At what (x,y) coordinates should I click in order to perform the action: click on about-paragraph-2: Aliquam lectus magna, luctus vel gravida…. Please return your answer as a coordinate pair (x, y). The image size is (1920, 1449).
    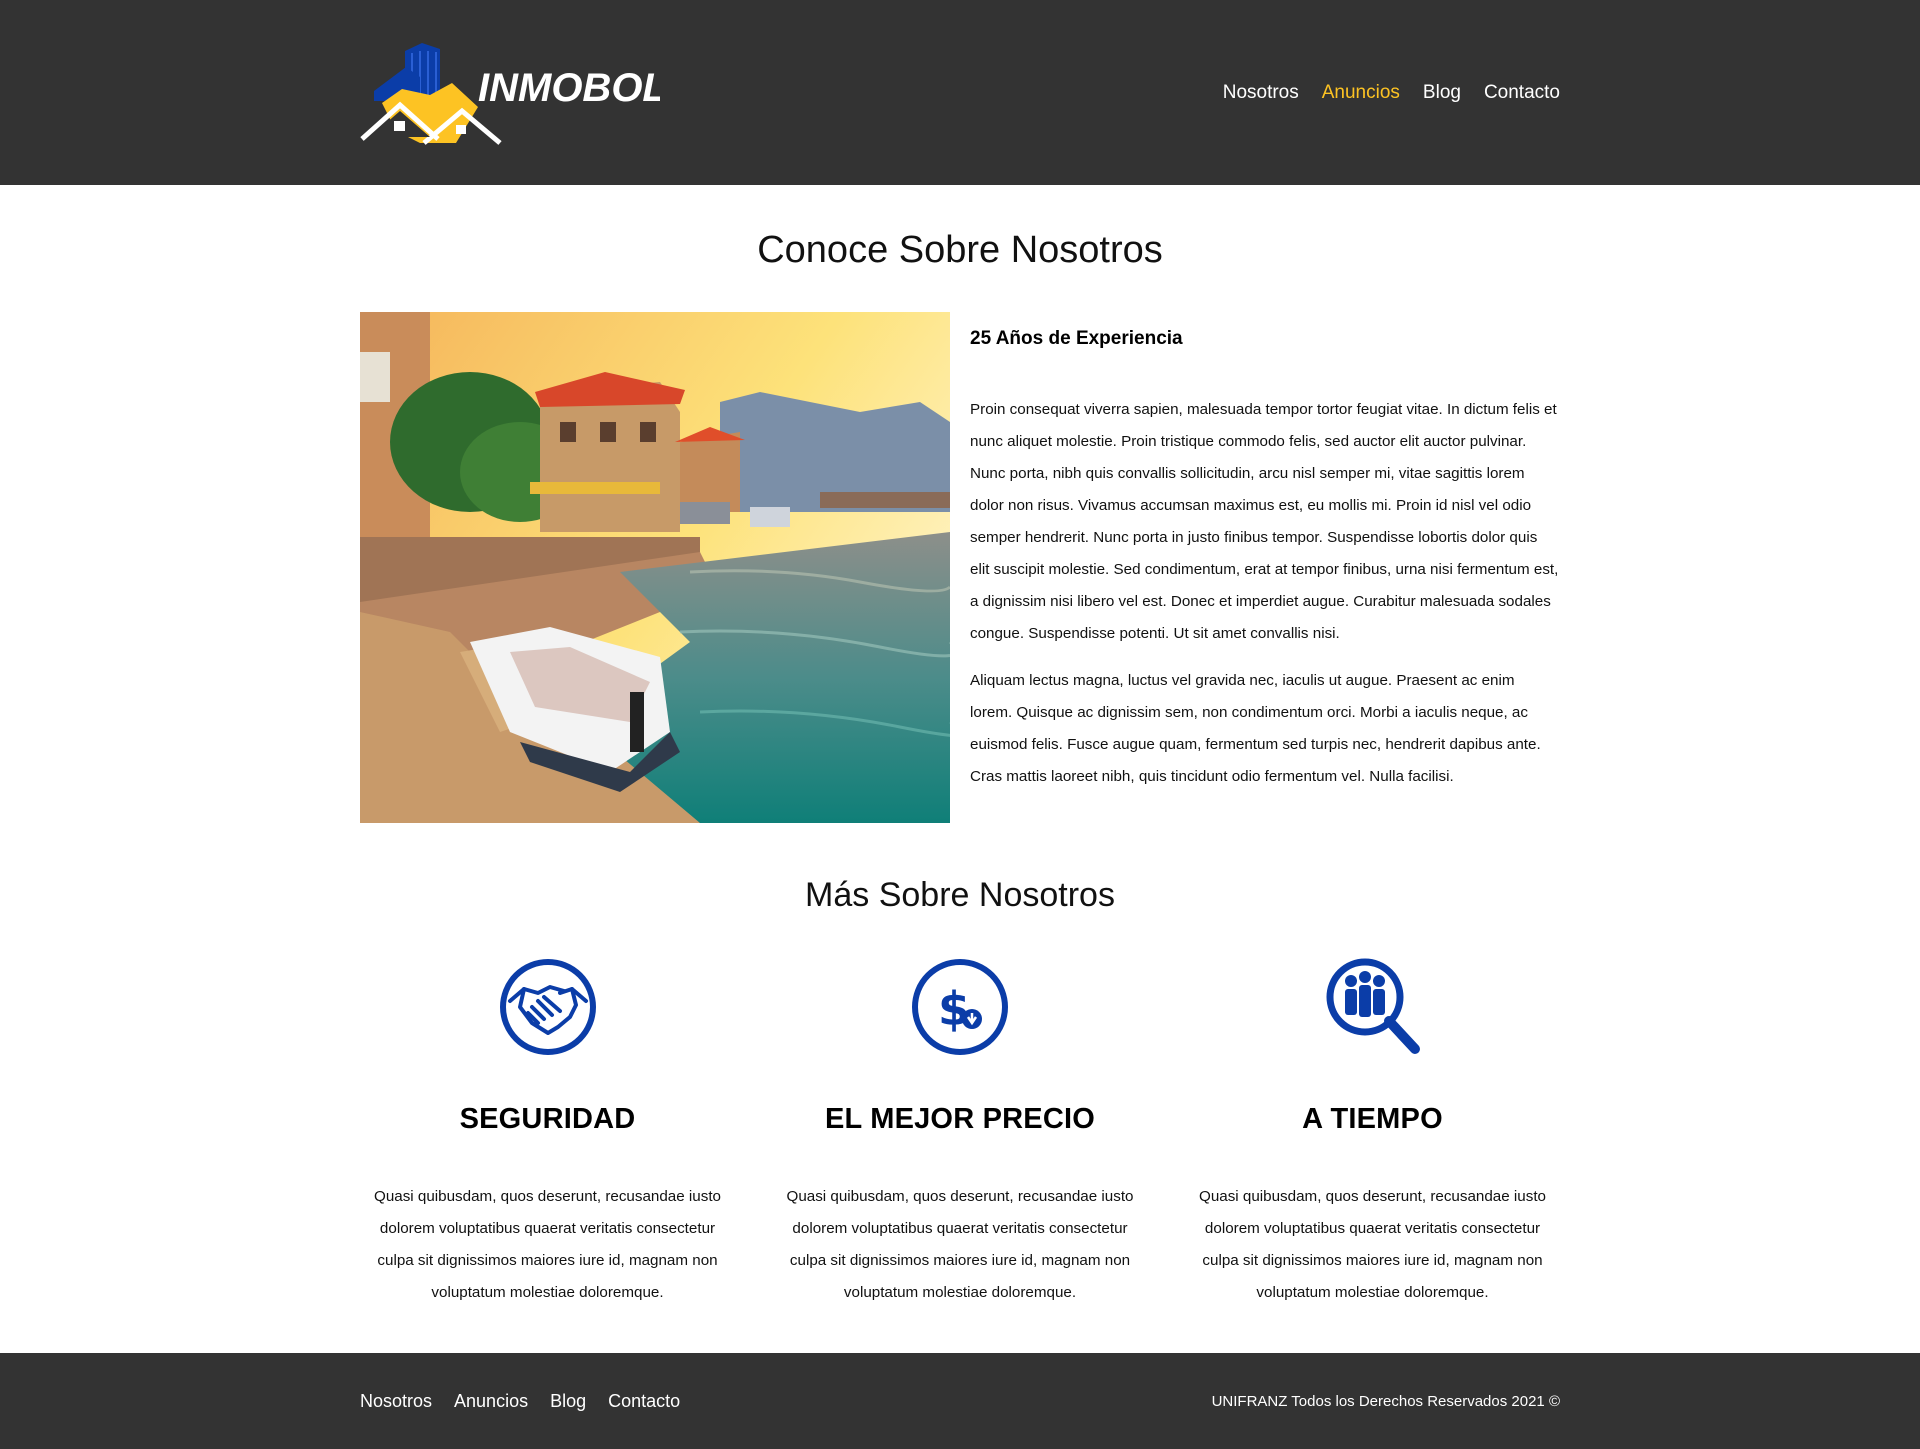
    Looking at the image, I should click on (1255, 728).